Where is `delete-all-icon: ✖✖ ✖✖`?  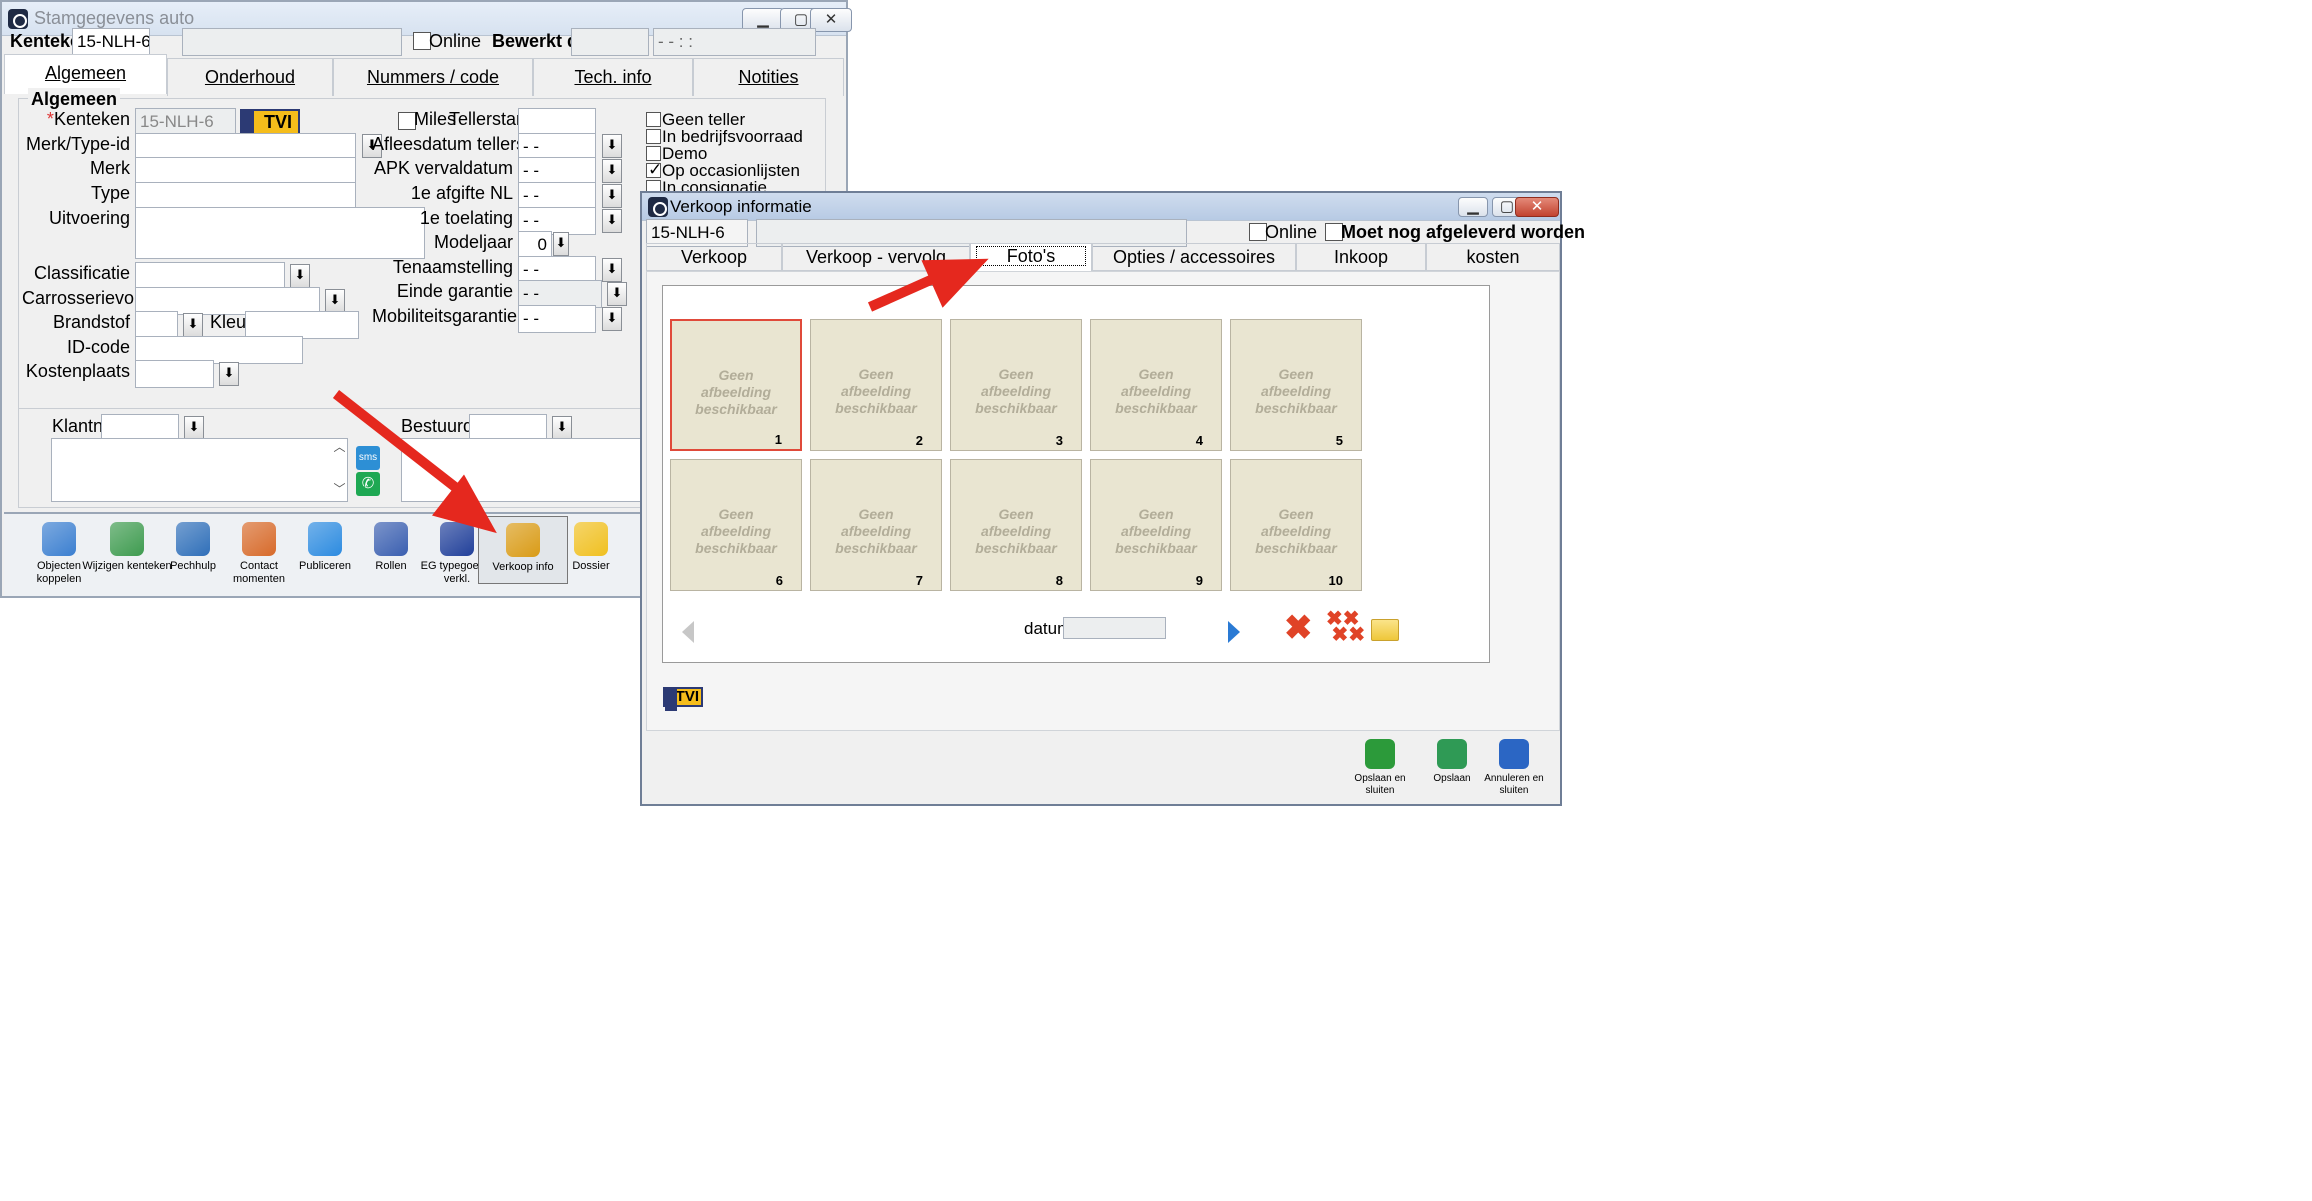 delete-all-icon: ✖✖ ✖✖ is located at coordinates (1345, 627).